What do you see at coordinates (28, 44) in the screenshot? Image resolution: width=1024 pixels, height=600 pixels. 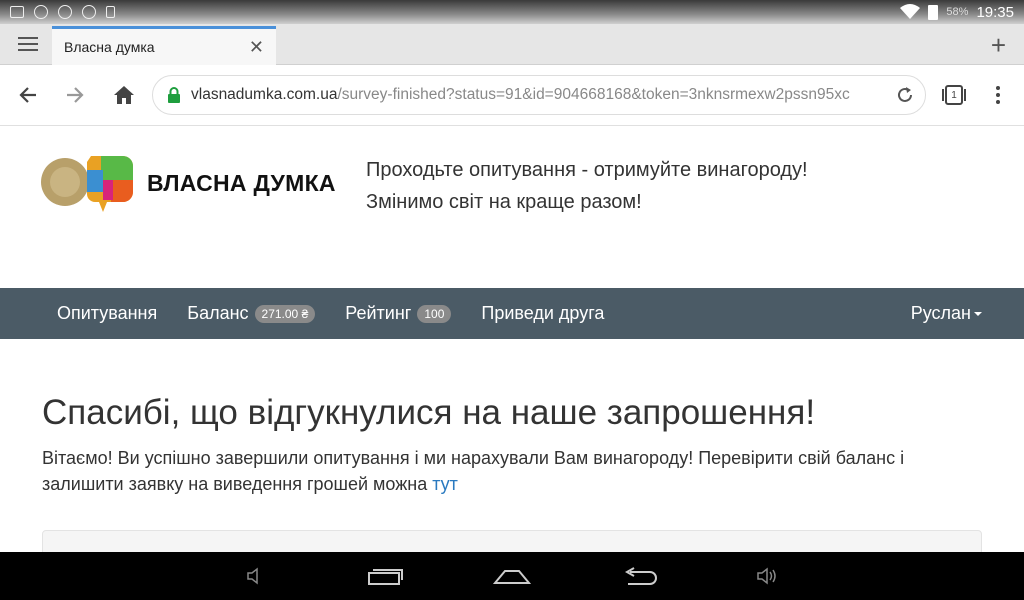 I see `tab-switcher-menu-icon` at bounding box center [28, 44].